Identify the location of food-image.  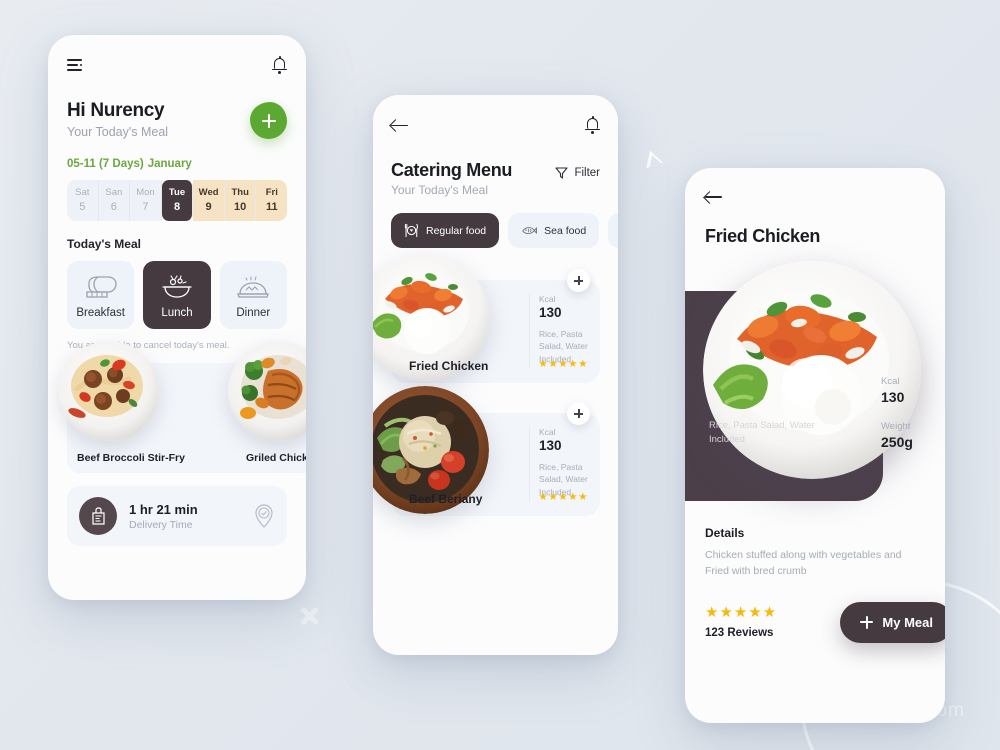
(109, 391).